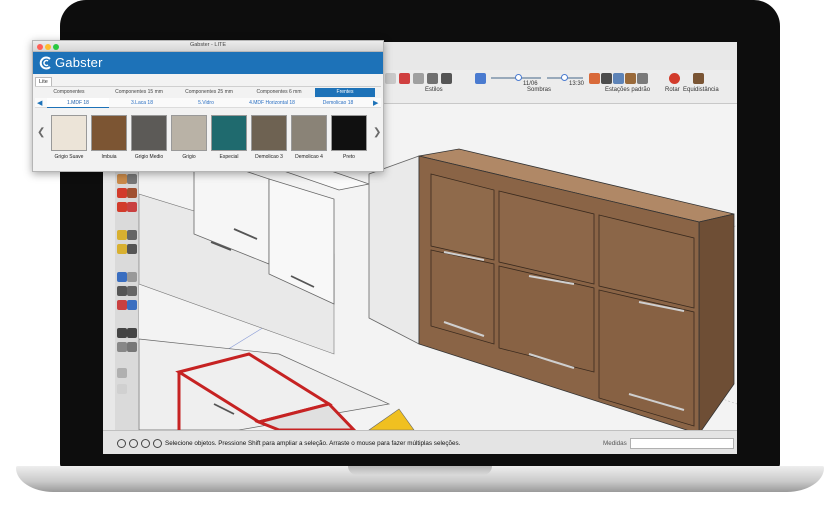 The width and height of the screenshot is (840, 516). Describe the element at coordinates (434, 90) in the screenshot. I see `toolbar-label-styles: Estilos` at that location.